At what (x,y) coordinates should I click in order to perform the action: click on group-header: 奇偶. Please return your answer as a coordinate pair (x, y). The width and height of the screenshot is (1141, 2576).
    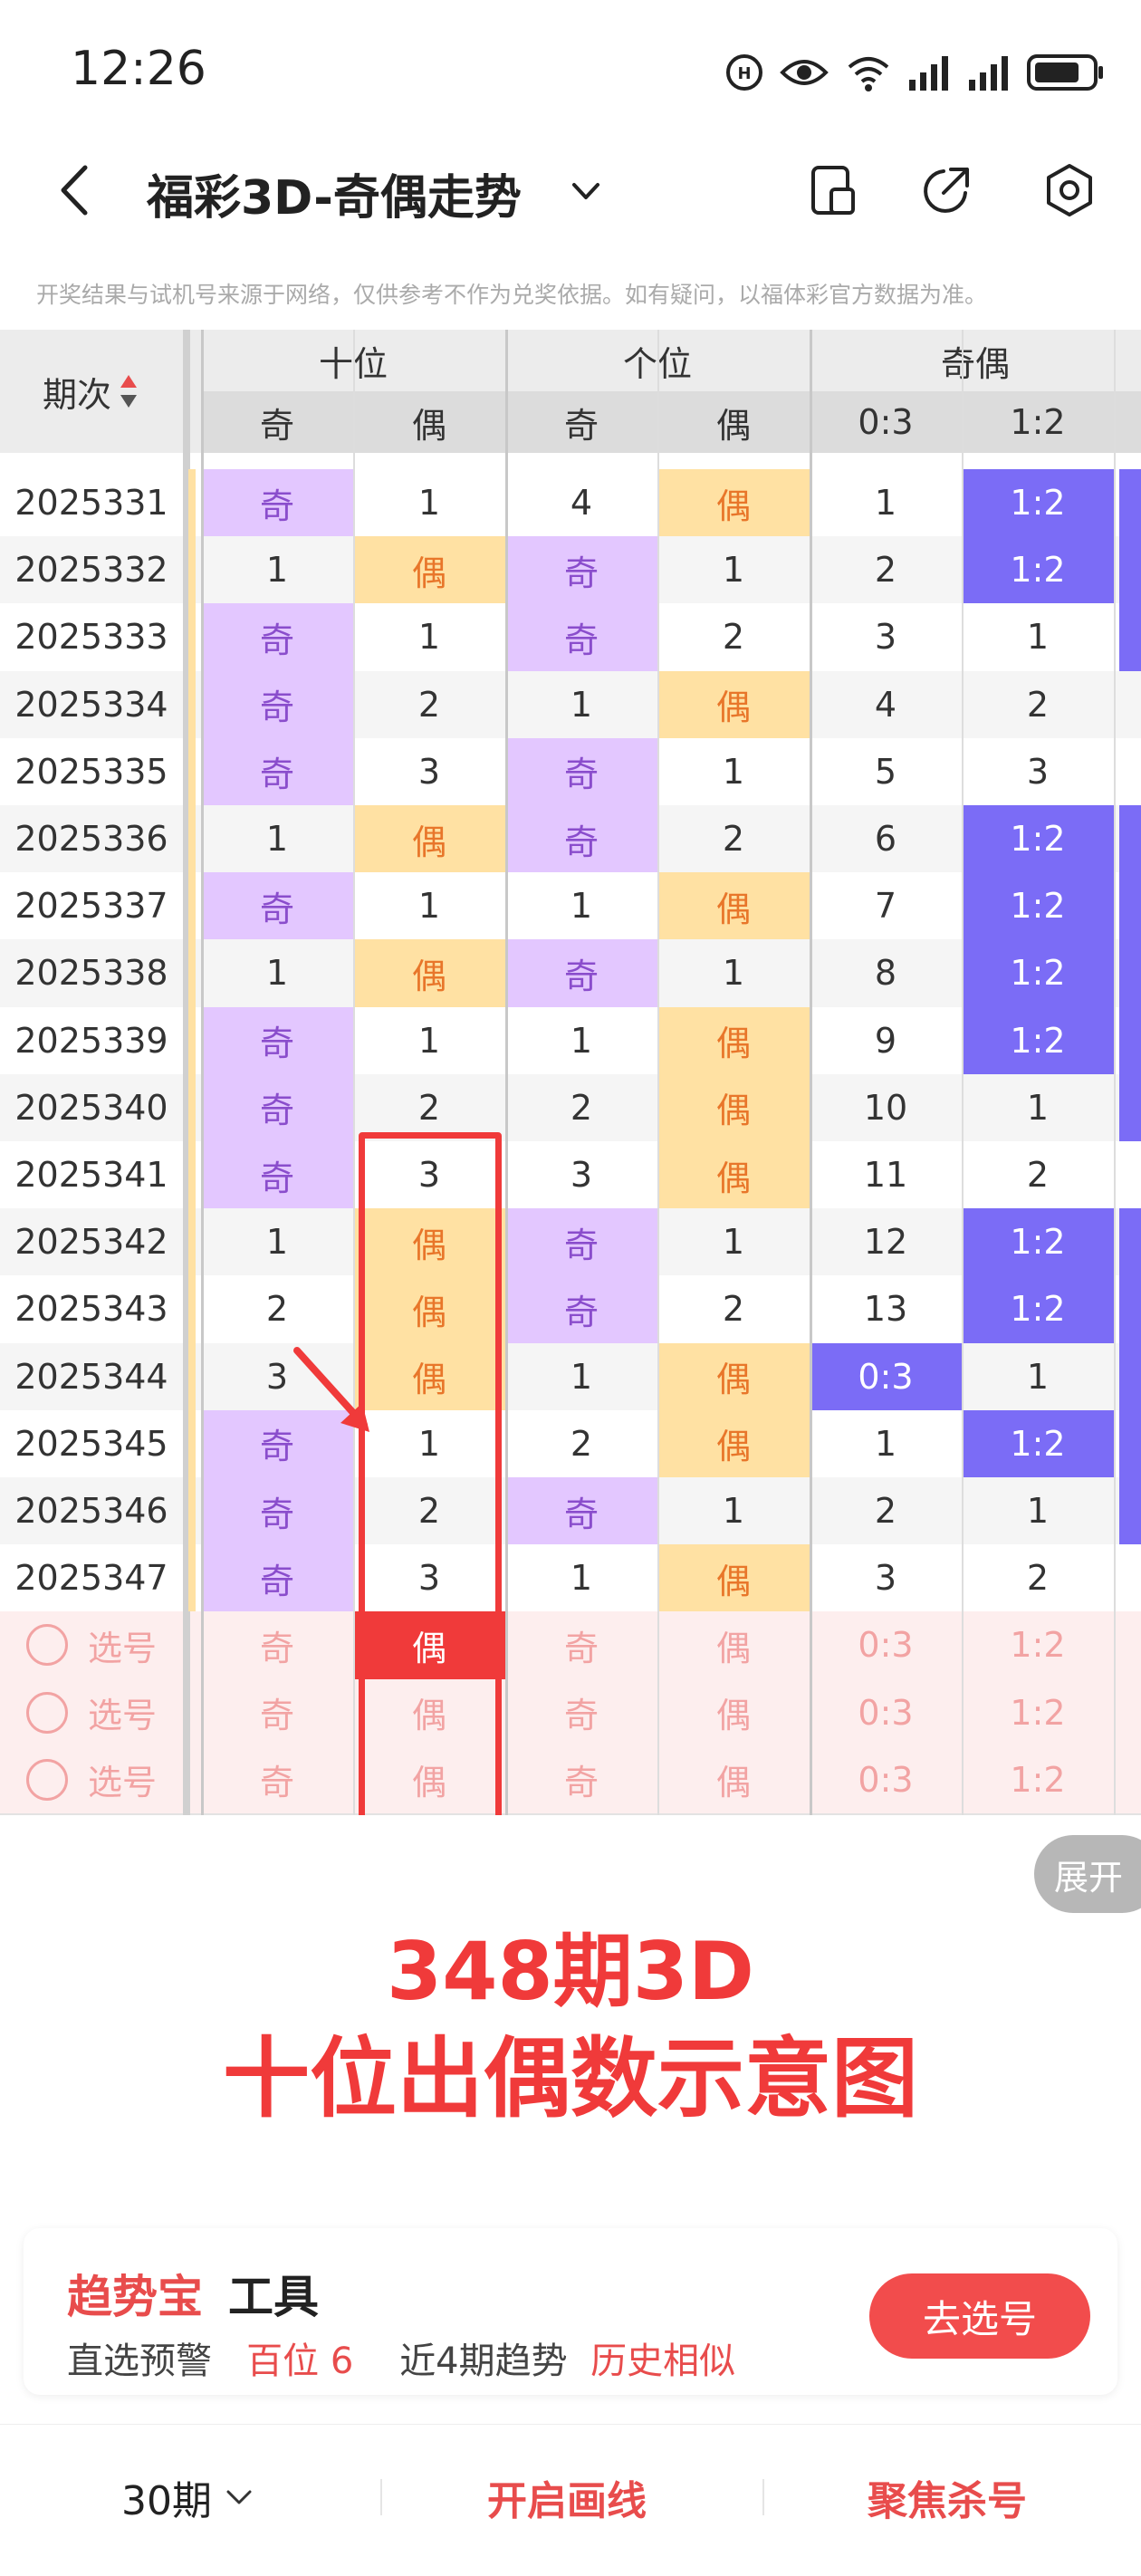
    Looking at the image, I should click on (975, 363).